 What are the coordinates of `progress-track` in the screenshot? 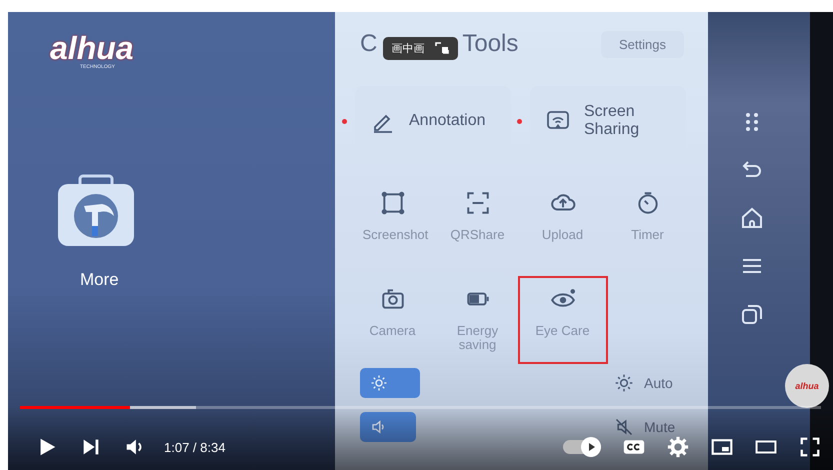 It's located at (420, 407).